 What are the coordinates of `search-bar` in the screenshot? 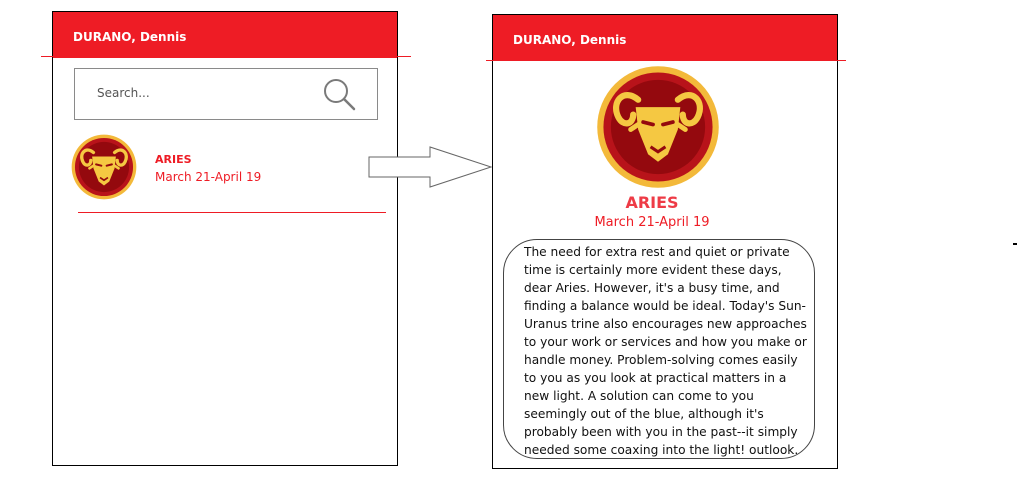 It's located at (226, 94).